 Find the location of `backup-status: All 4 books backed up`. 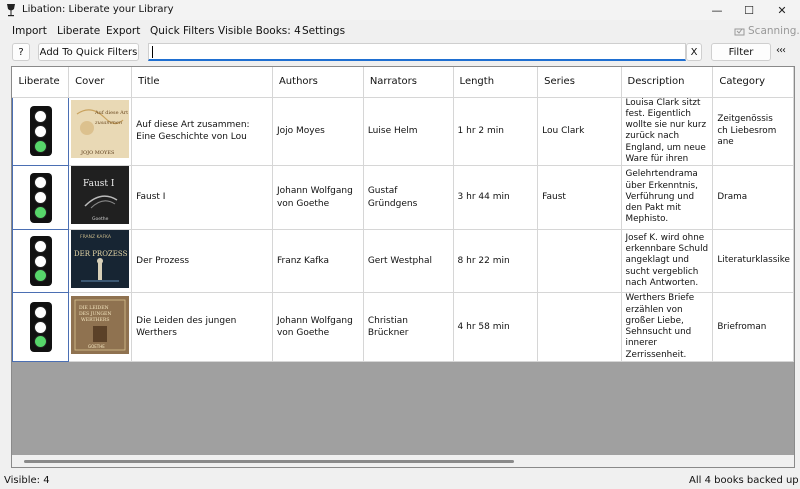

backup-status: All 4 books backed up is located at coordinates (744, 480).